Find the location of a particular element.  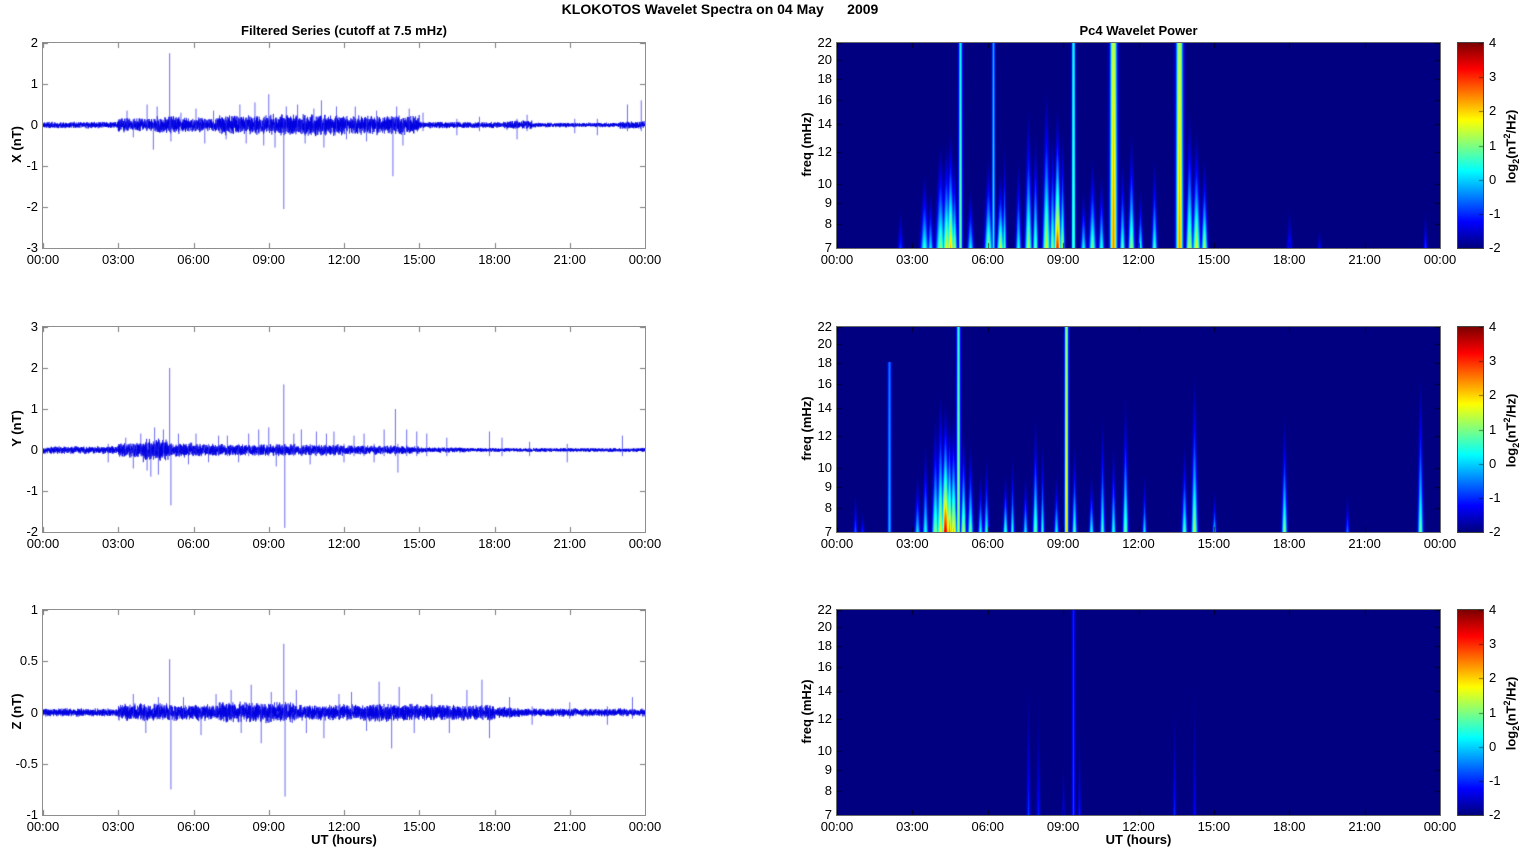

spectrogram-canvas-x is located at coordinates (1138, 145).